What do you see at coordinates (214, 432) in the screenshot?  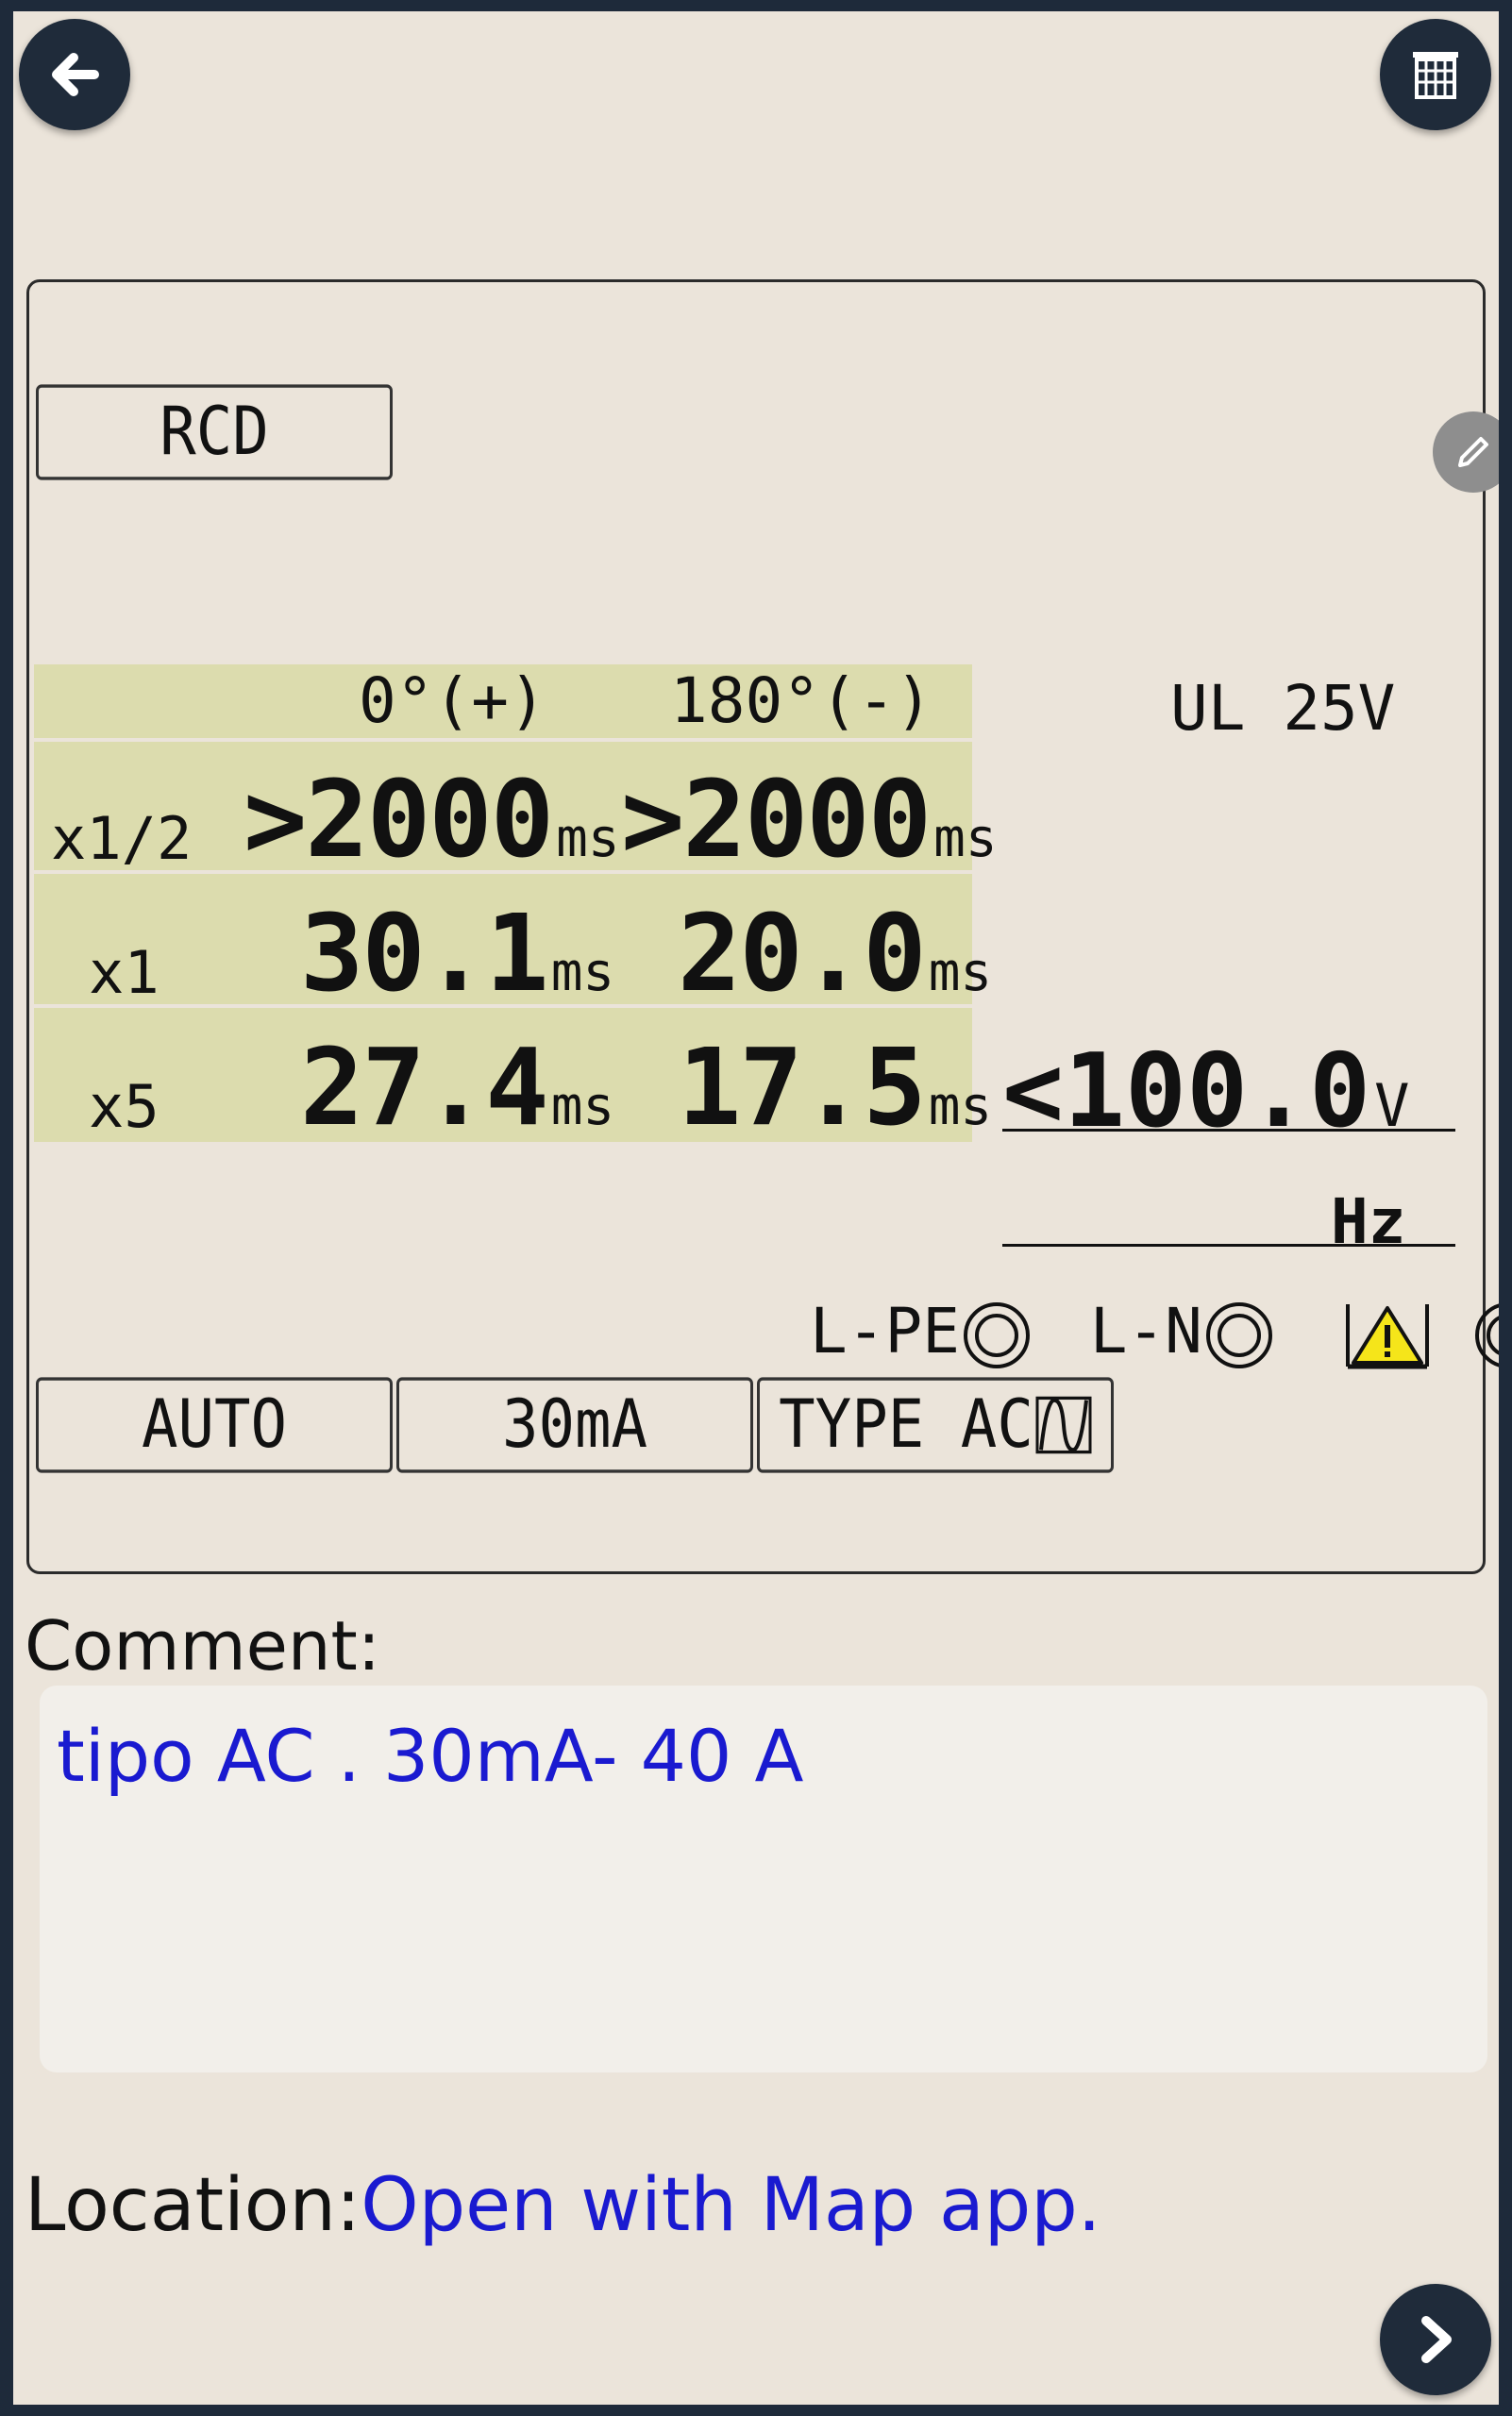 I see `rcd-function-button: RCD` at bounding box center [214, 432].